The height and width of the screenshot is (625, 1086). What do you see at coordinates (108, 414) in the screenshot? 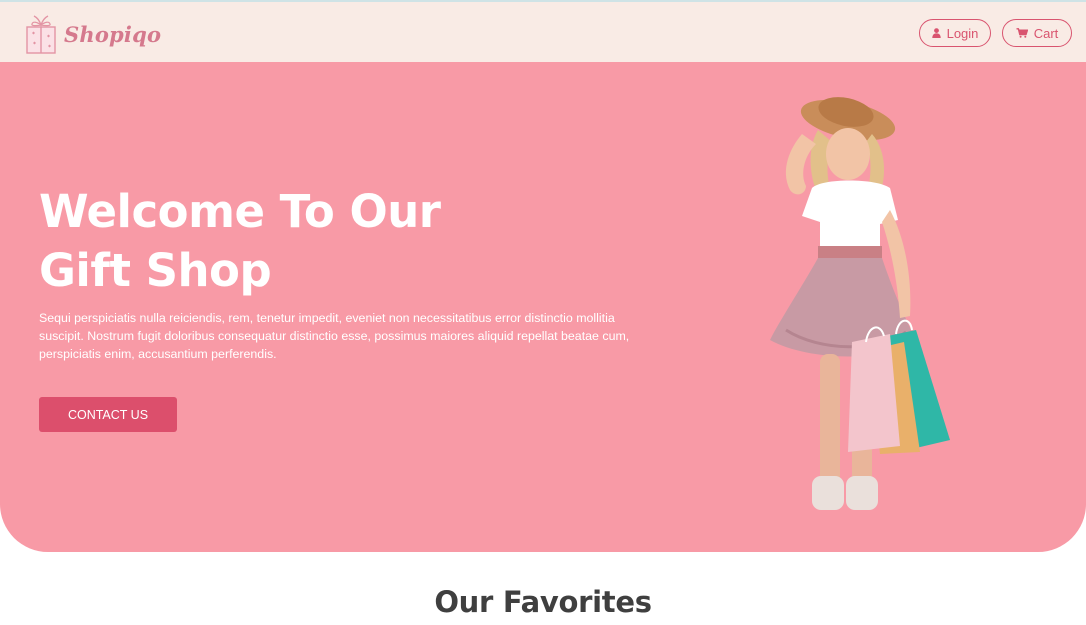
I see `contact-us-button: CONTACT US` at bounding box center [108, 414].